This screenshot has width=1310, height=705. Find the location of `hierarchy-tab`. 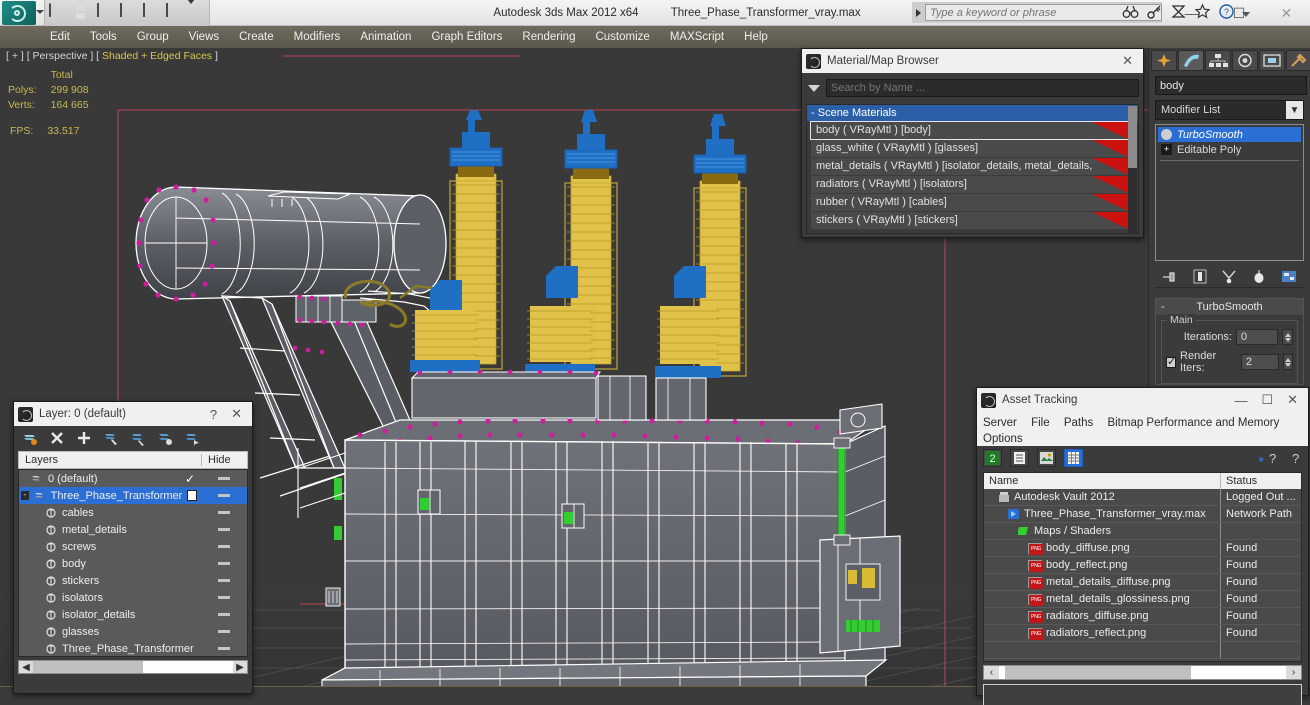

hierarchy-tab is located at coordinates (1218, 60).